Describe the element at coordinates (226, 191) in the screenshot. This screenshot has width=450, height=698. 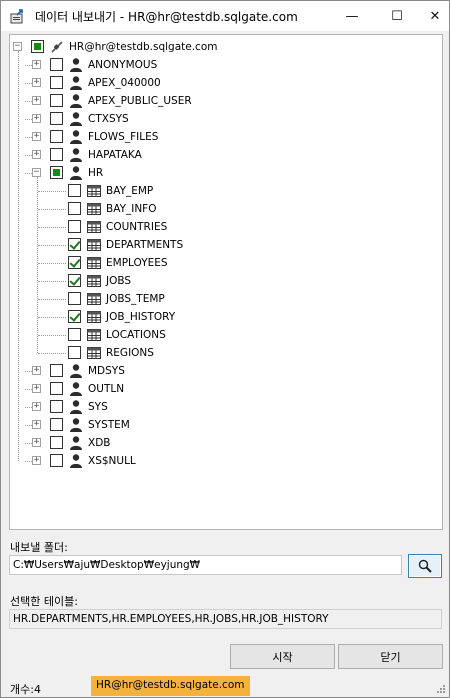
I see `tree-table-node: BAY_EMP` at that location.